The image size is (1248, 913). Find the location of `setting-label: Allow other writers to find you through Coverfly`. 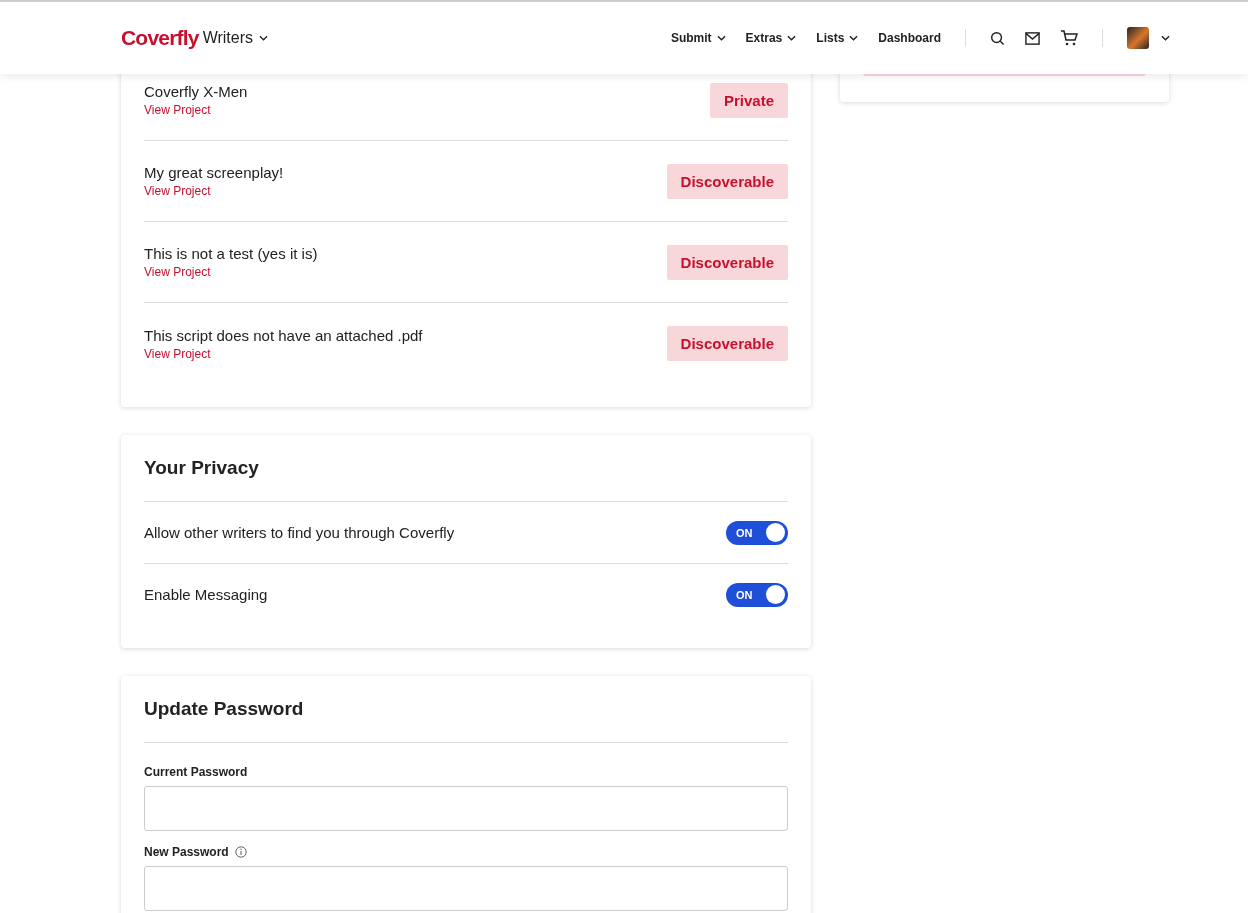

setting-label: Allow other writers to find you through Coverfly is located at coordinates (299, 532).